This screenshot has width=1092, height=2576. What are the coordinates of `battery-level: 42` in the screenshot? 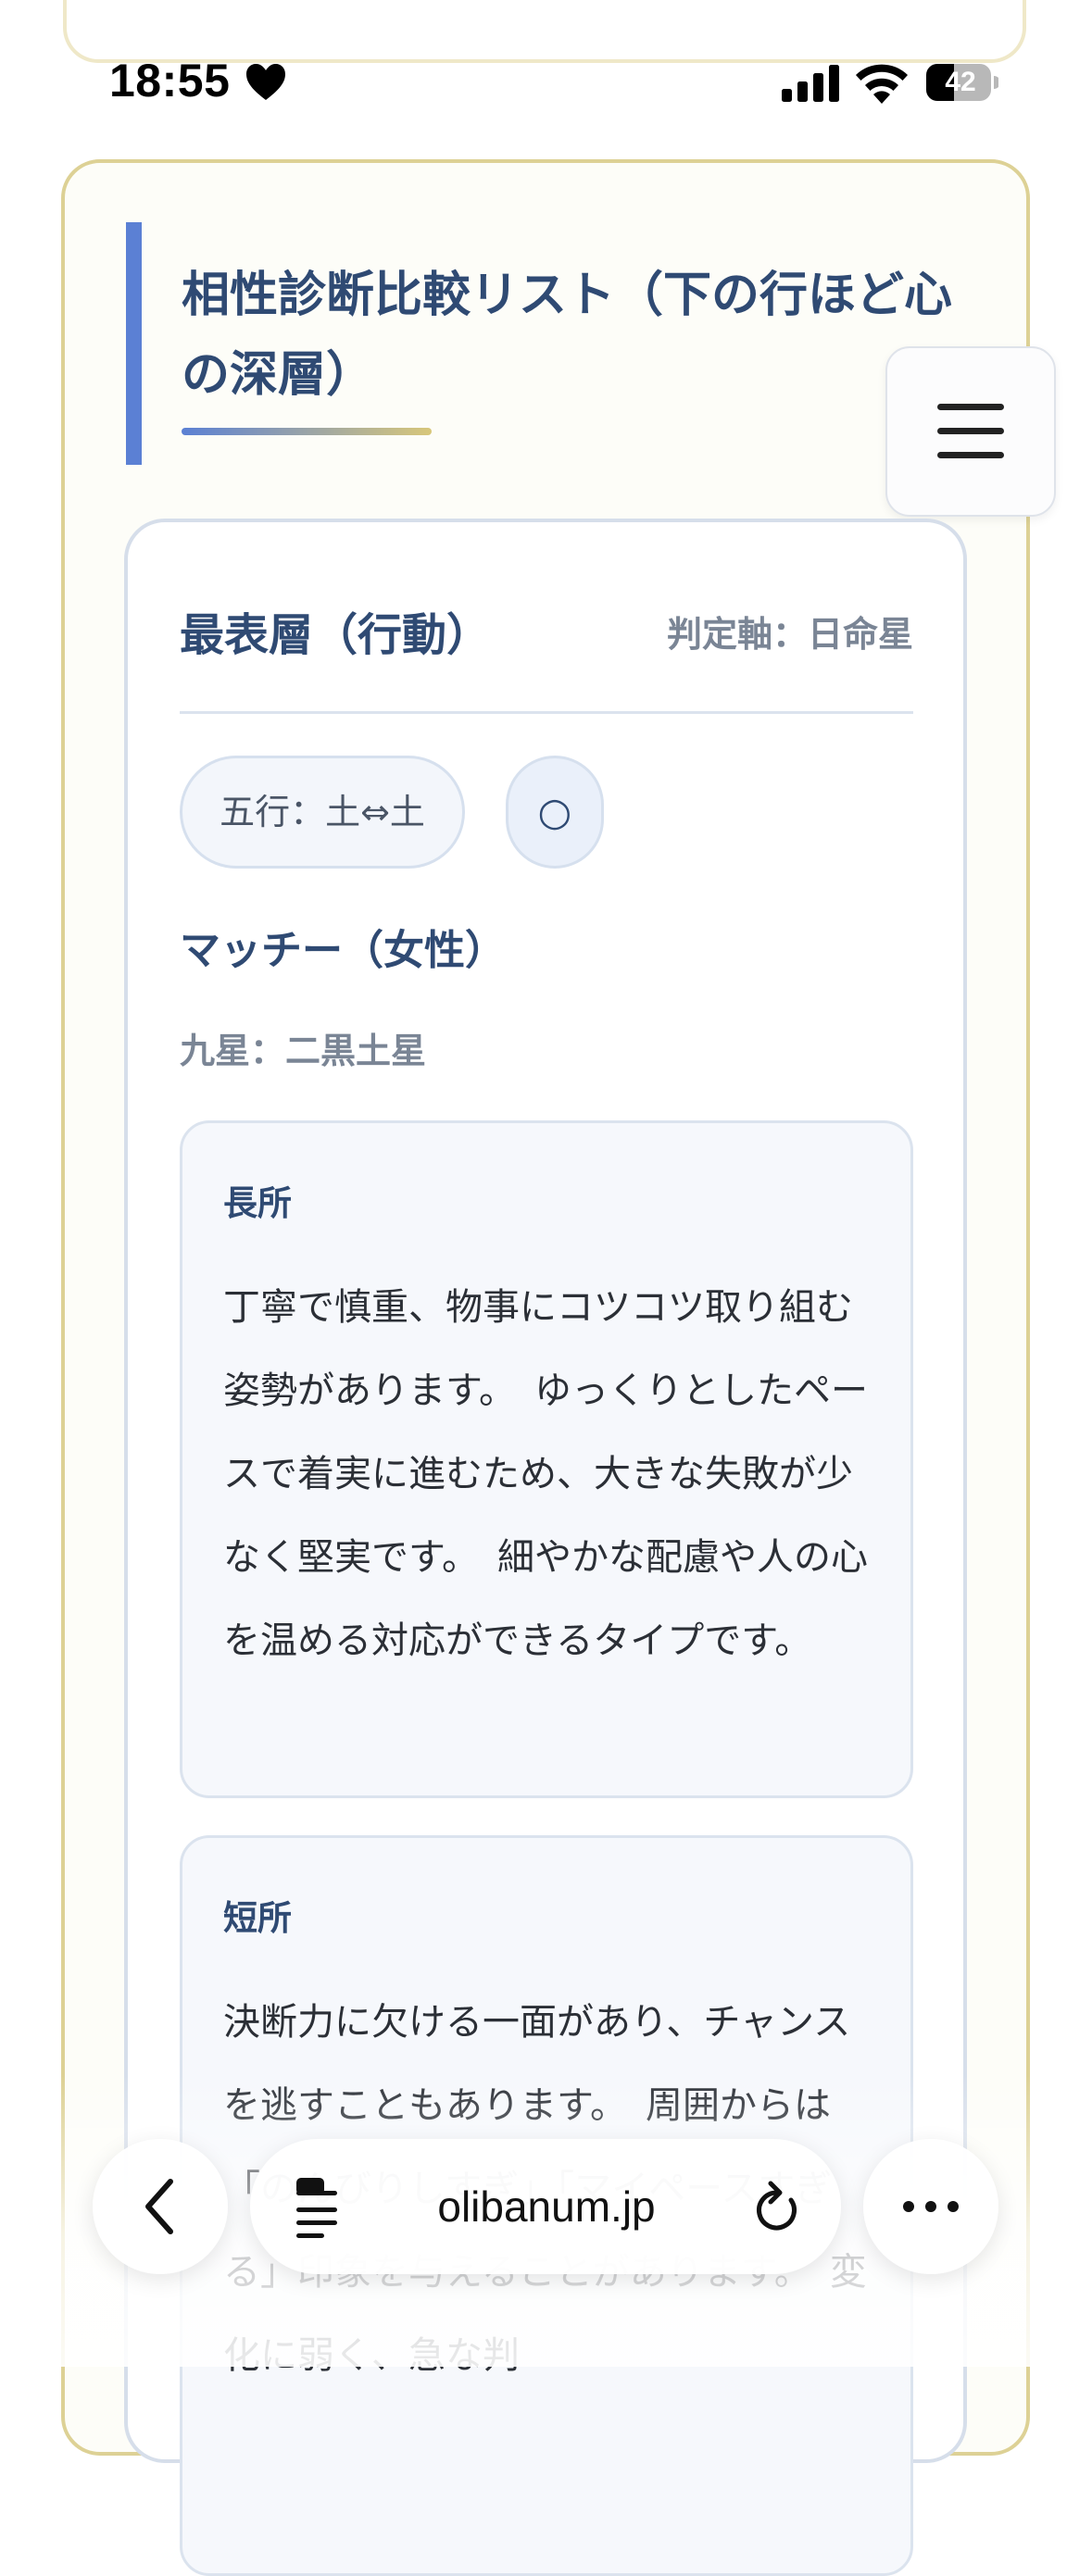 It's located at (960, 82).